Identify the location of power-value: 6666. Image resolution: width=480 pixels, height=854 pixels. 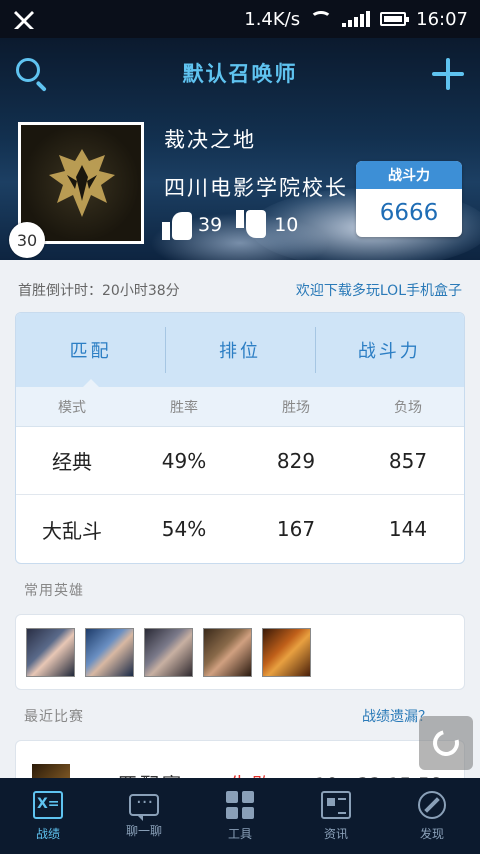
(409, 213).